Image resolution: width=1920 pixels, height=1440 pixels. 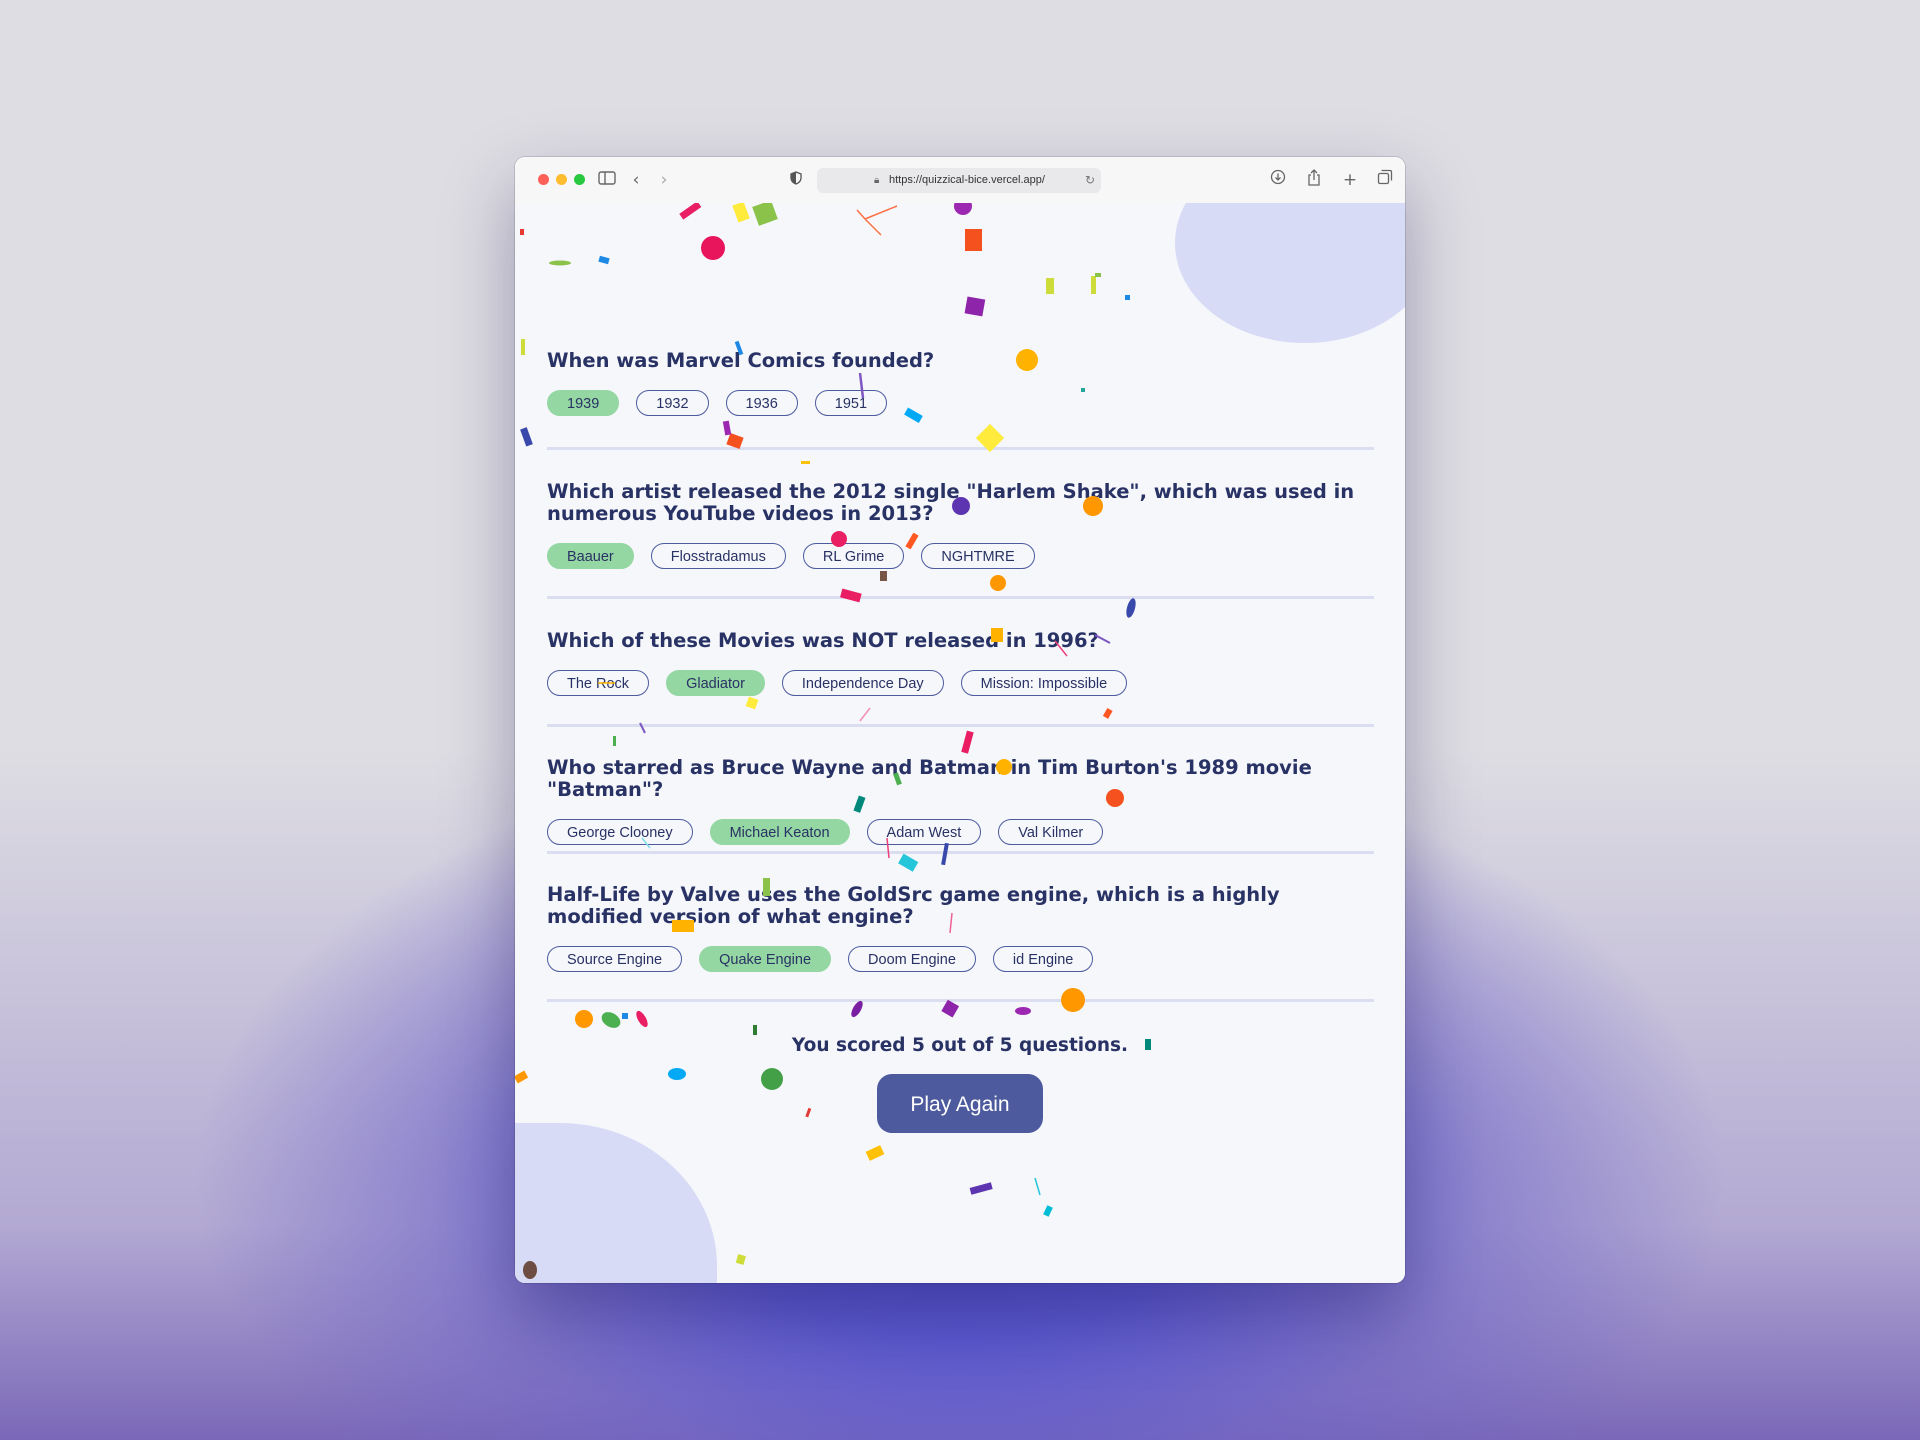 What do you see at coordinates (1385, 180) in the screenshot?
I see `tab-overview-icon` at bounding box center [1385, 180].